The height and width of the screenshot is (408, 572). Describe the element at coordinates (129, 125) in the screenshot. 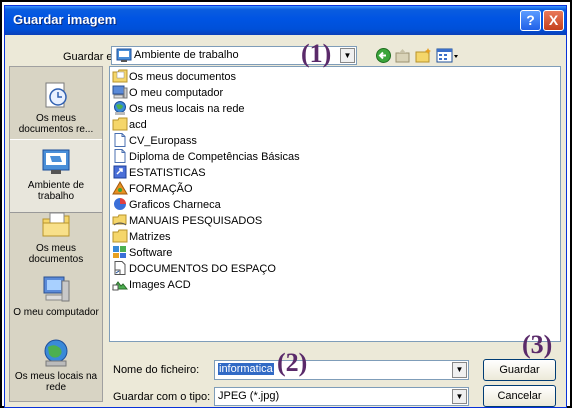

I see `list-item: acd` at that location.